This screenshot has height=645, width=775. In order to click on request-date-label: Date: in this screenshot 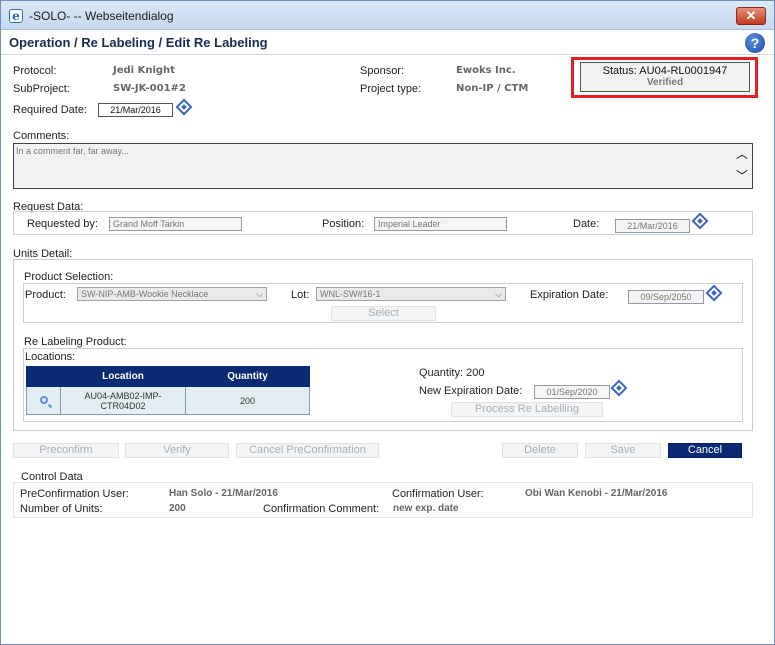, I will do `click(586, 224)`.